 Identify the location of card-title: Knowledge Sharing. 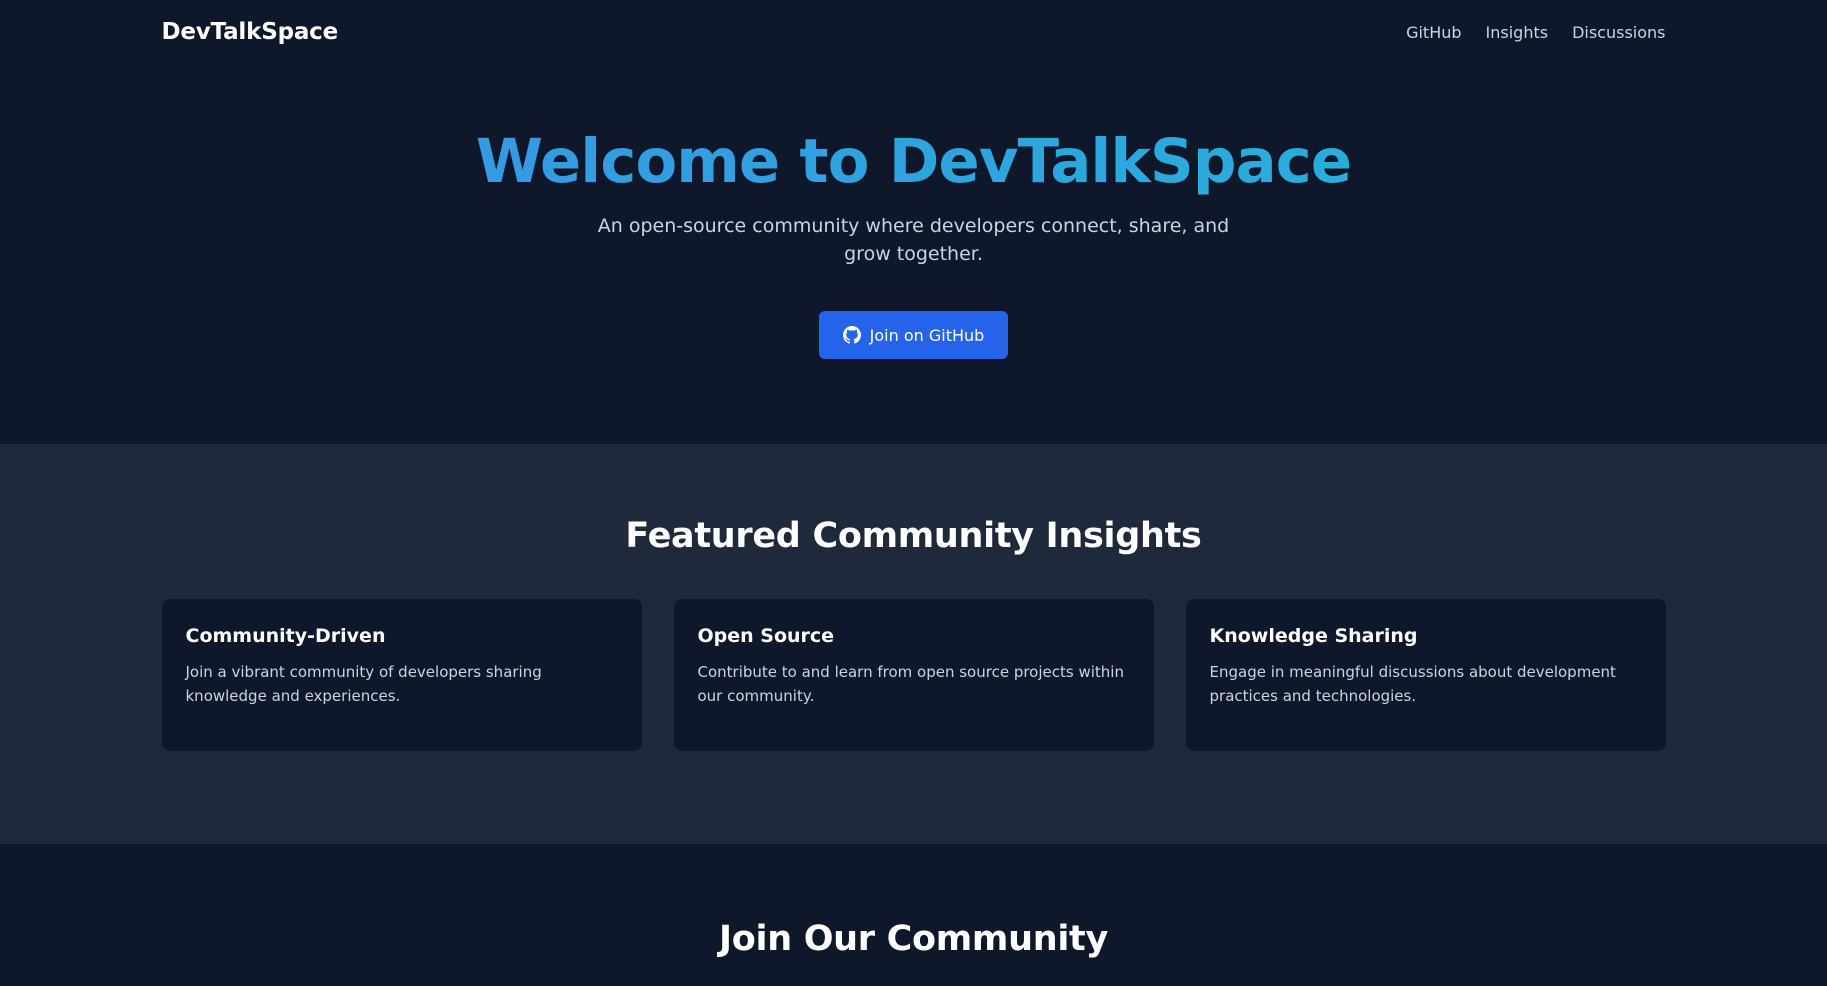
(1313, 636).